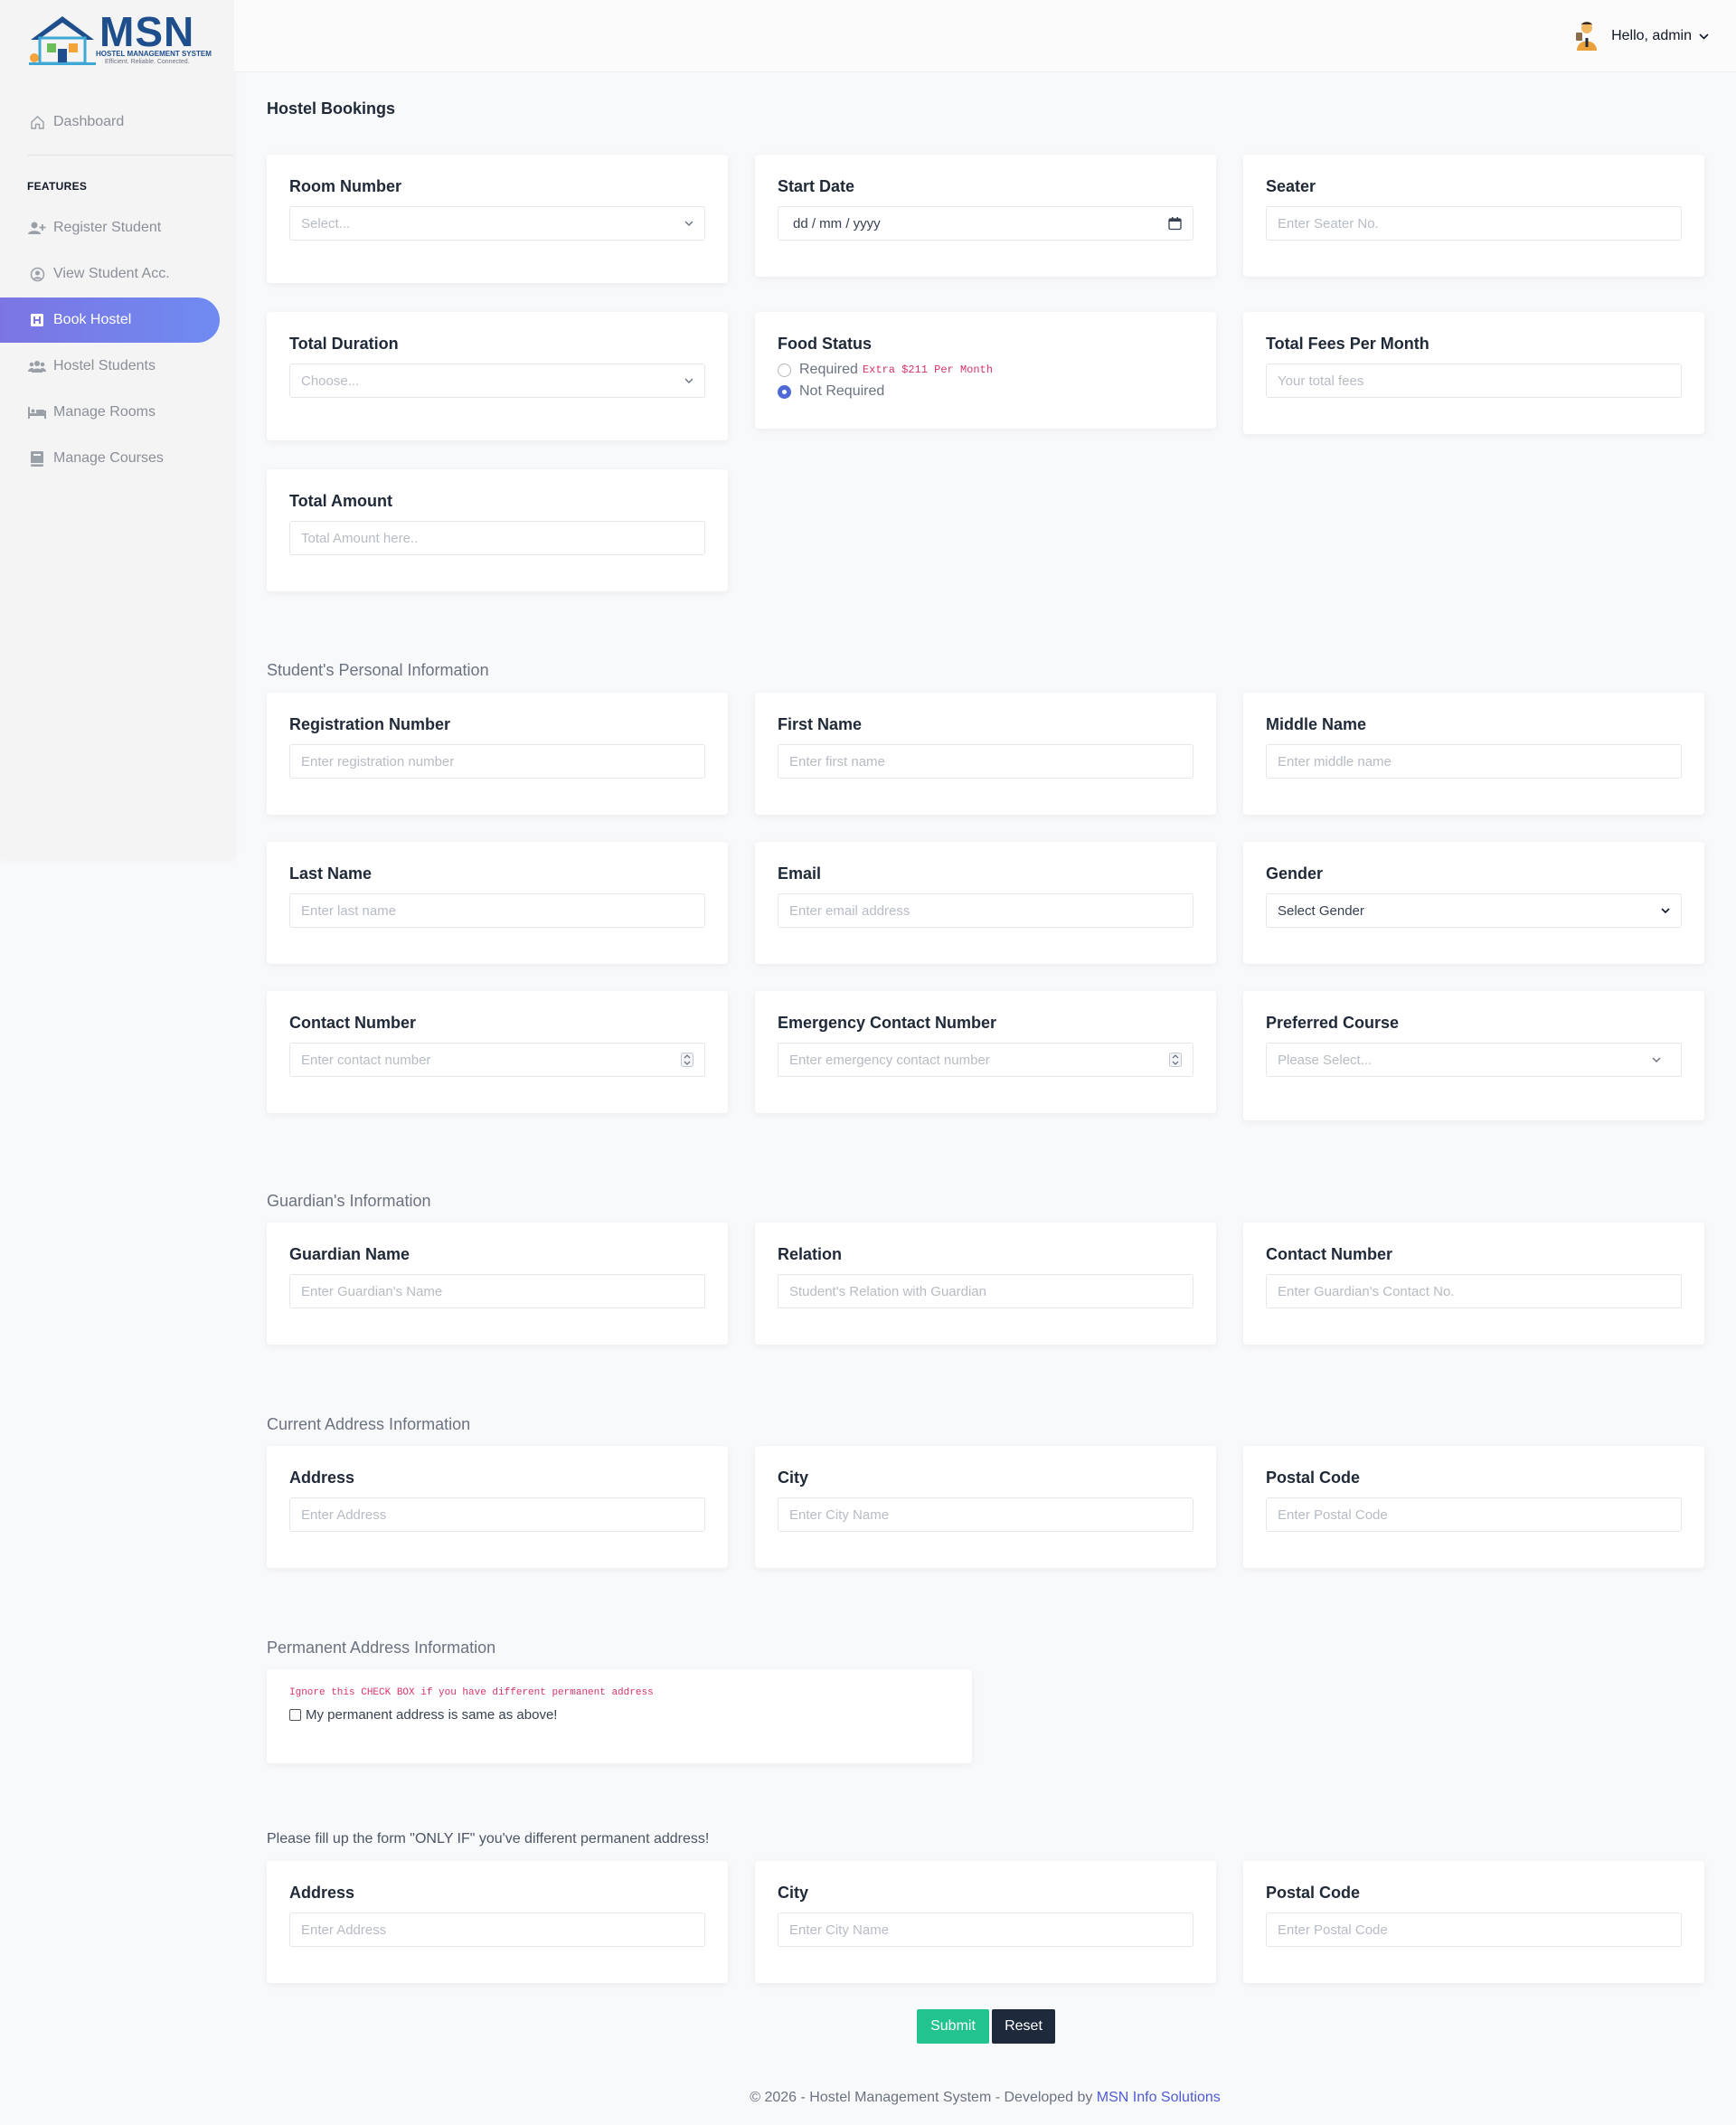  What do you see at coordinates (154, 54) in the screenshot?
I see `brand-subtitle: HOSTEL MANAGEMENT SYSTEM` at bounding box center [154, 54].